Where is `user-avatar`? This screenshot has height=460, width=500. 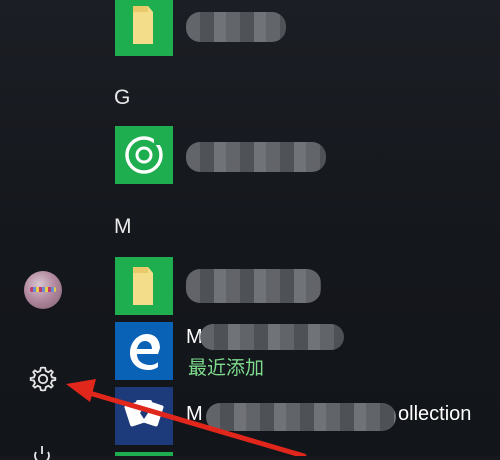
user-avatar is located at coordinates (43, 290).